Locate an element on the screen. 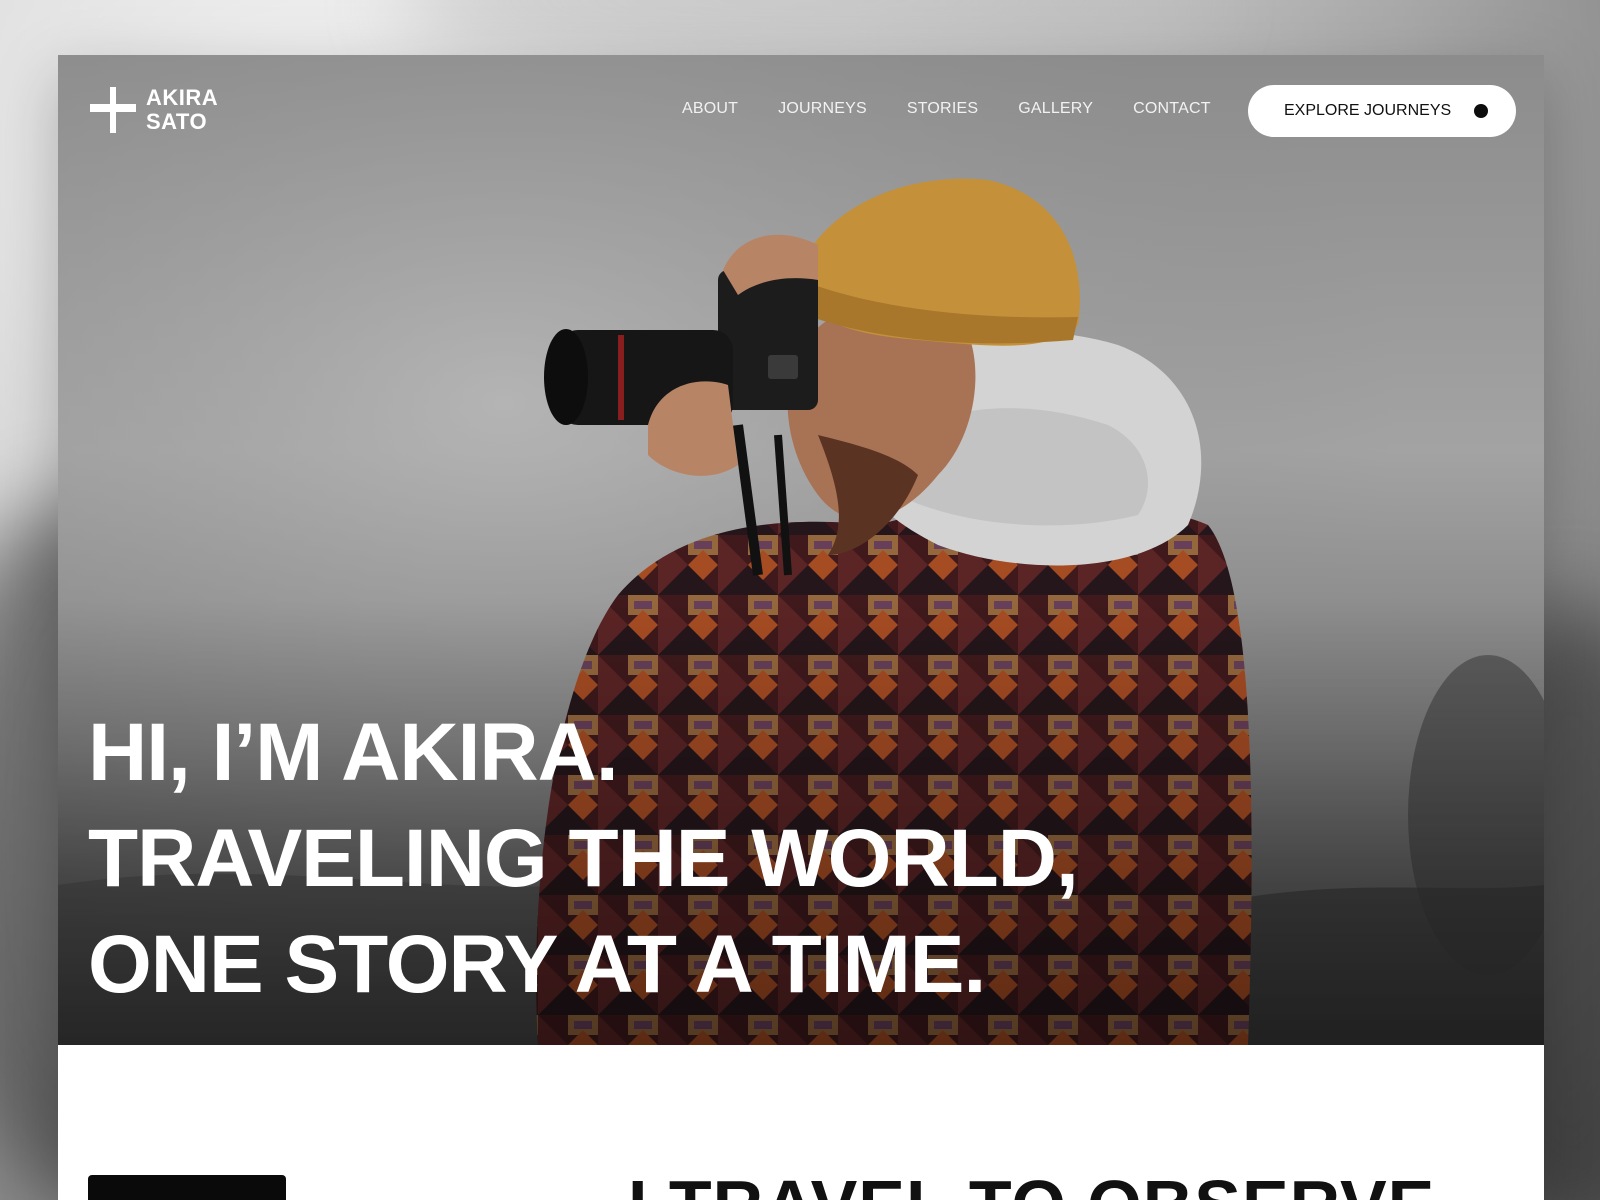 The width and height of the screenshot is (1600, 1200). brand-name-line2: SATO is located at coordinates (177, 121).